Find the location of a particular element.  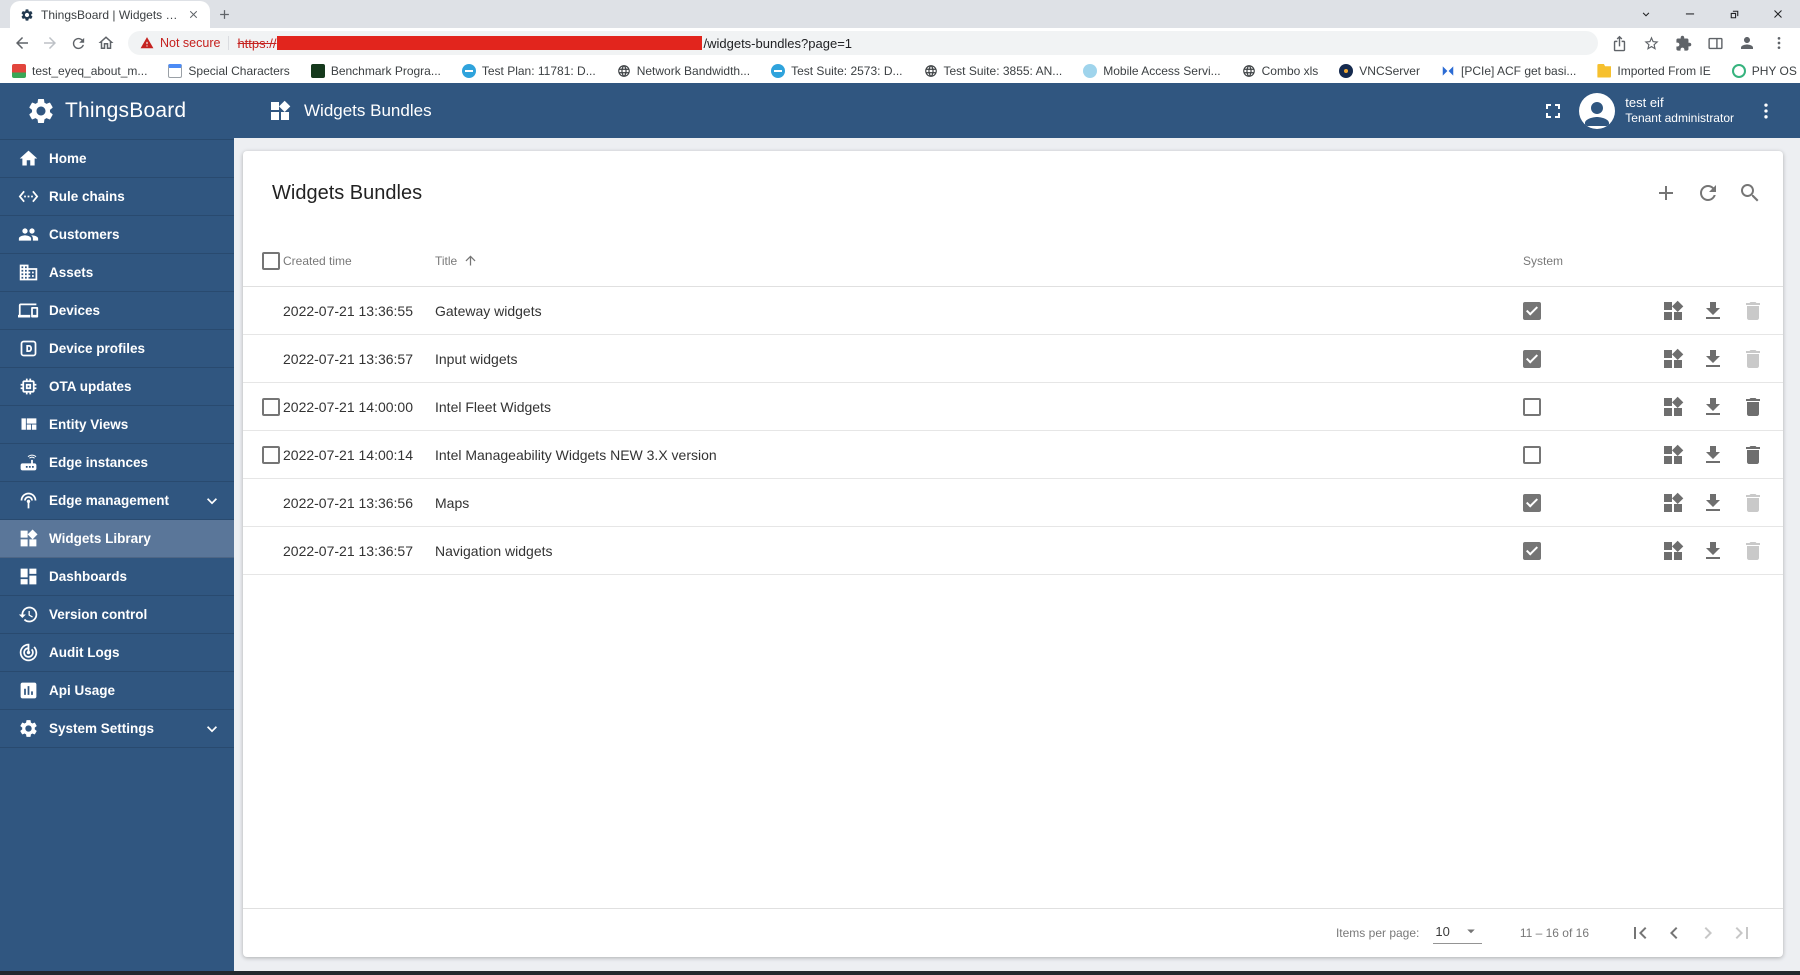

reload-button is located at coordinates (78, 43).